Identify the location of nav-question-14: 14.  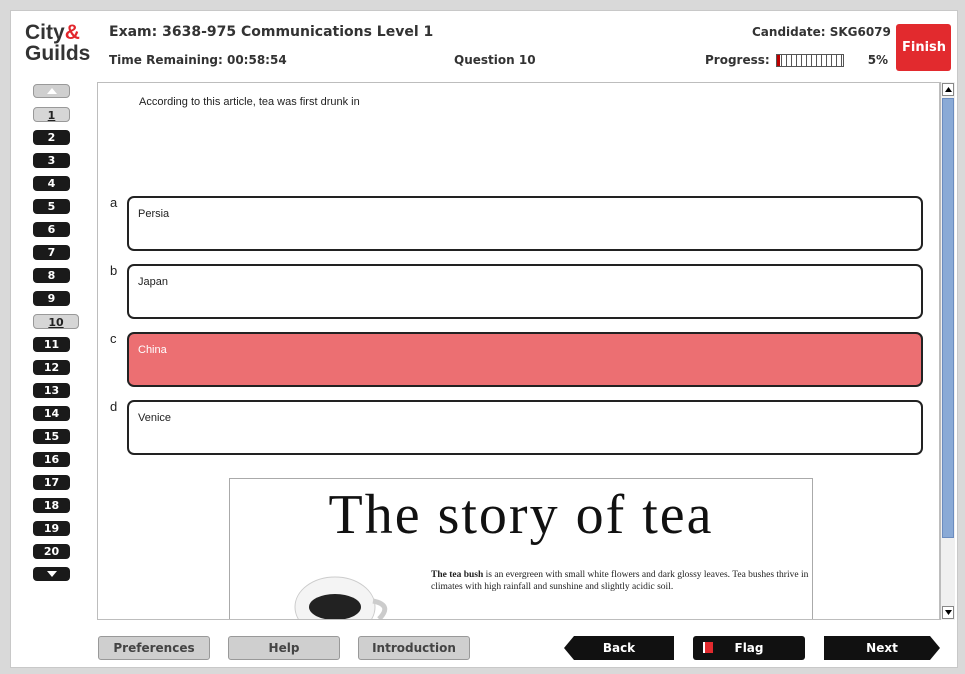
(51, 413).